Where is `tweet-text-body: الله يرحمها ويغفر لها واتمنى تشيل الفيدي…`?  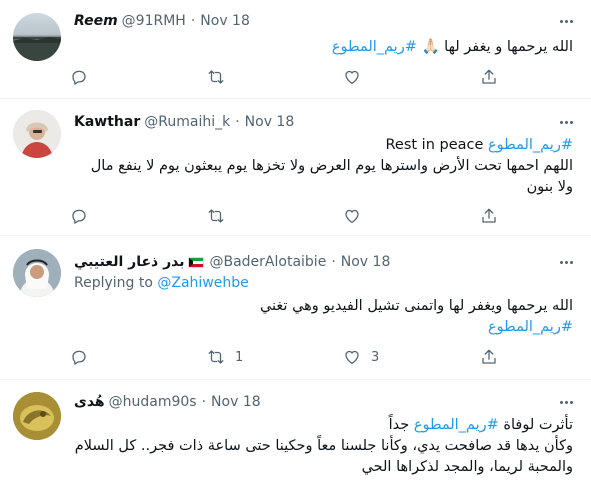
tweet-text-body: الله يرحمها ويغفر لها واتمنى تشيل الفيدي… is located at coordinates (416, 306).